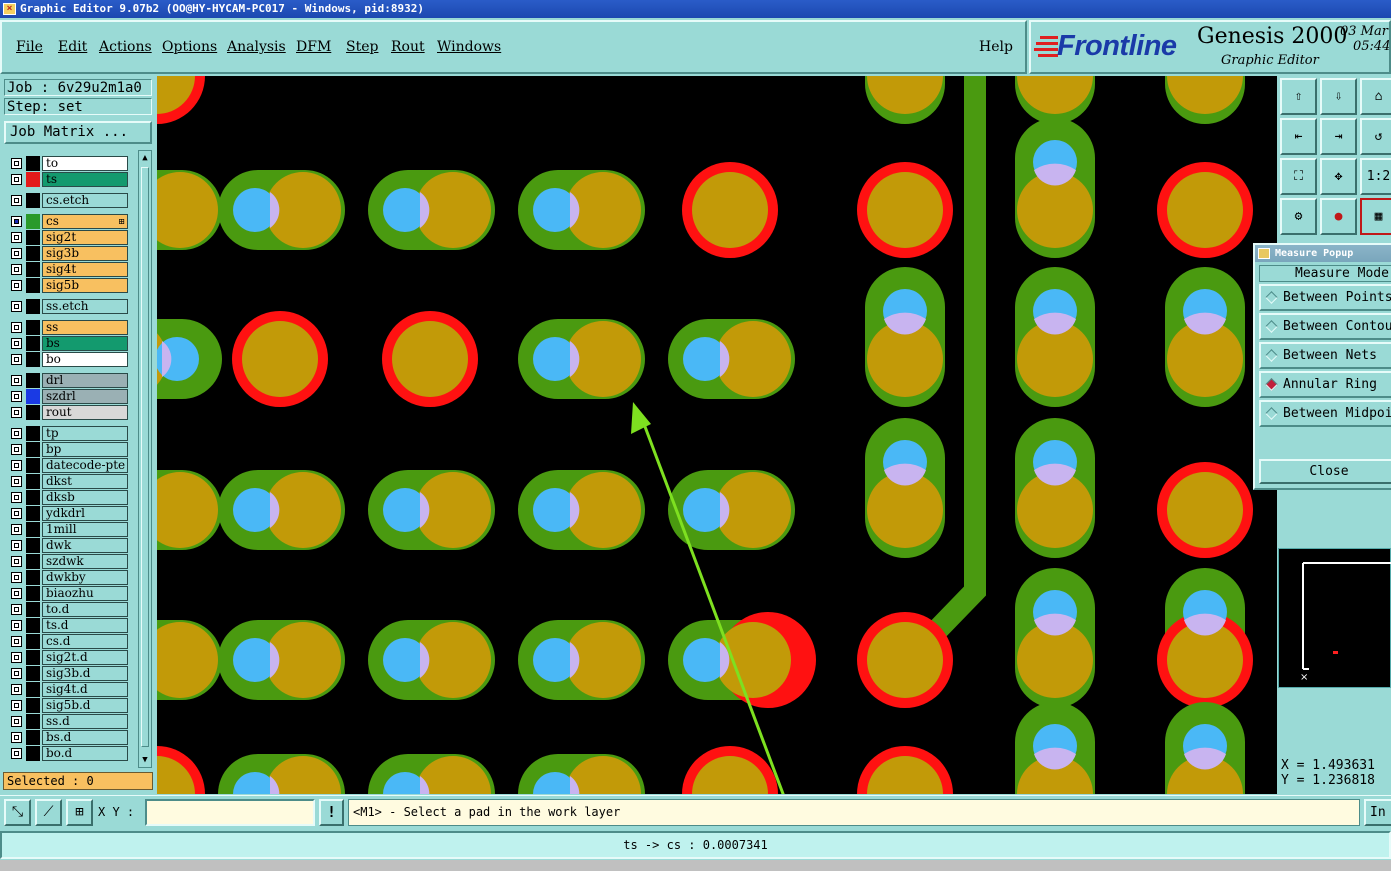 The height and width of the screenshot is (871, 1391). What do you see at coordinates (1338, 96) in the screenshot?
I see `export-icon: ⇩` at bounding box center [1338, 96].